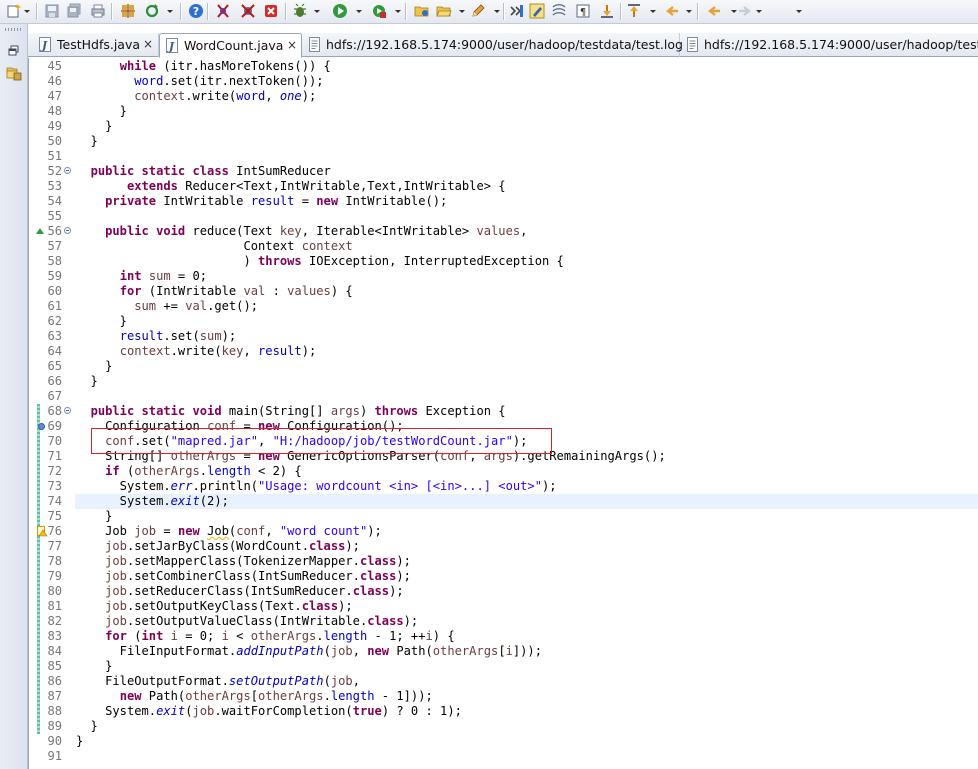 This screenshot has width=978, height=769. What do you see at coordinates (516, 11) in the screenshot?
I see `next-annotation-icon` at bounding box center [516, 11].